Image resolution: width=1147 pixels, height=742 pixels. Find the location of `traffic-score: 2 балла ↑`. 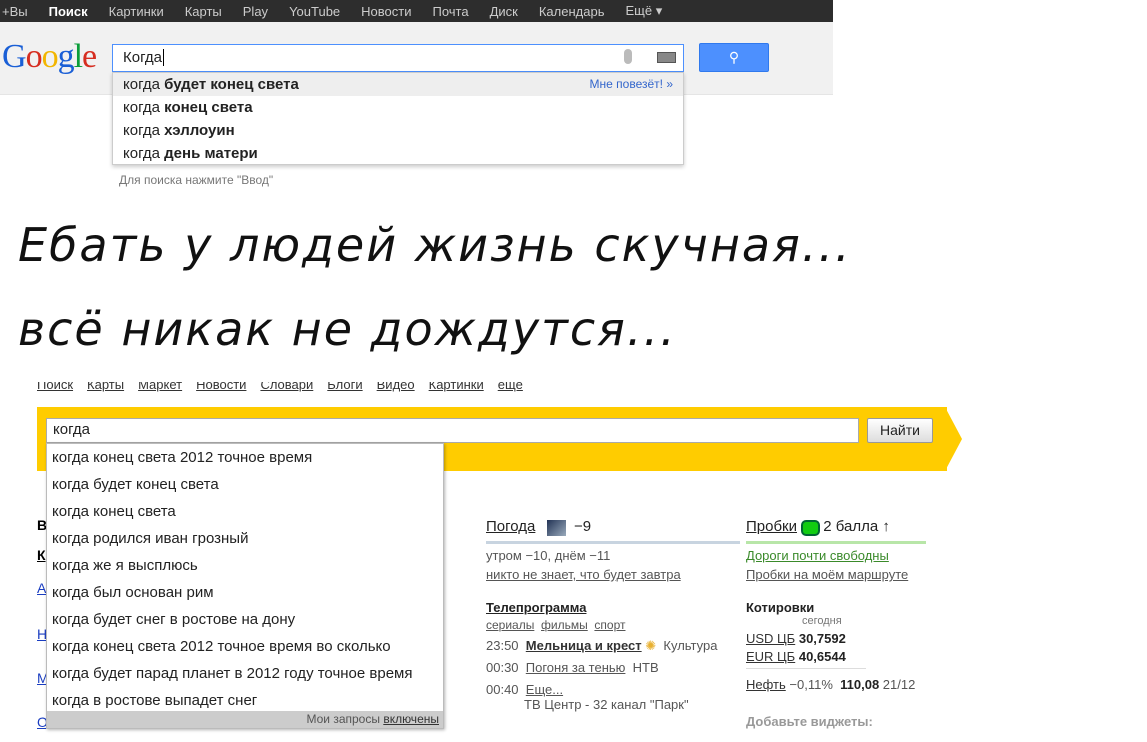

traffic-score: 2 балла ↑ is located at coordinates (856, 526).